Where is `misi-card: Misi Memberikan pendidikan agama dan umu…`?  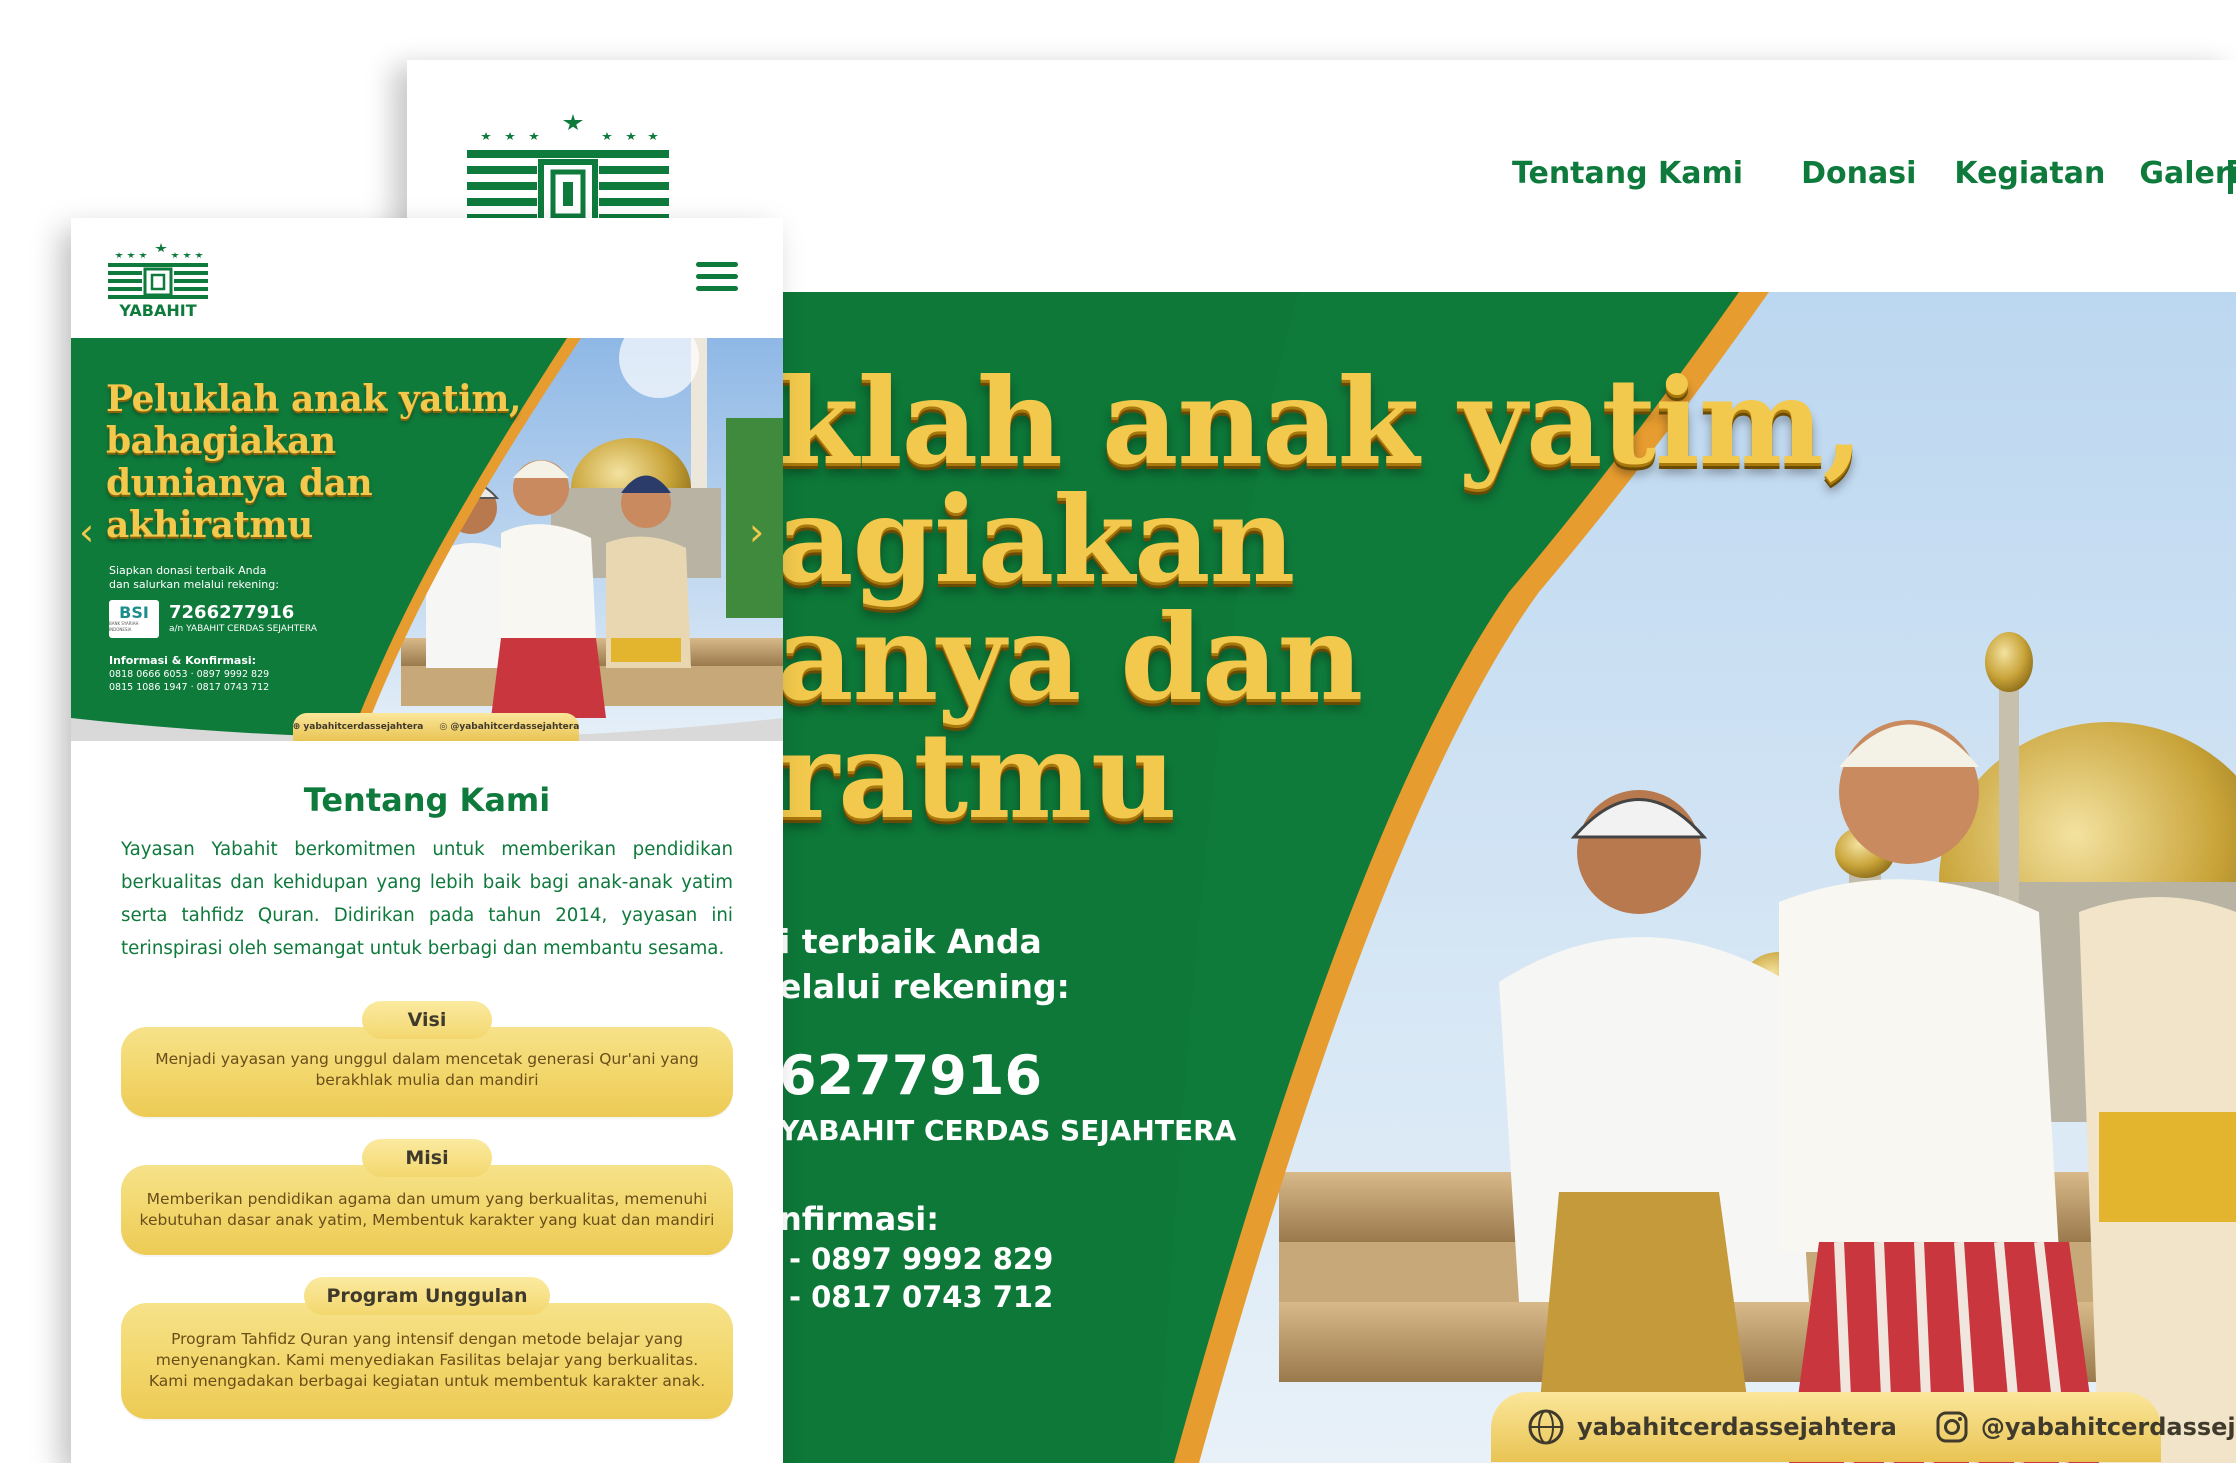 misi-card: Misi Memberikan pendidikan agama dan umu… is located at coordinates (427, 1197).